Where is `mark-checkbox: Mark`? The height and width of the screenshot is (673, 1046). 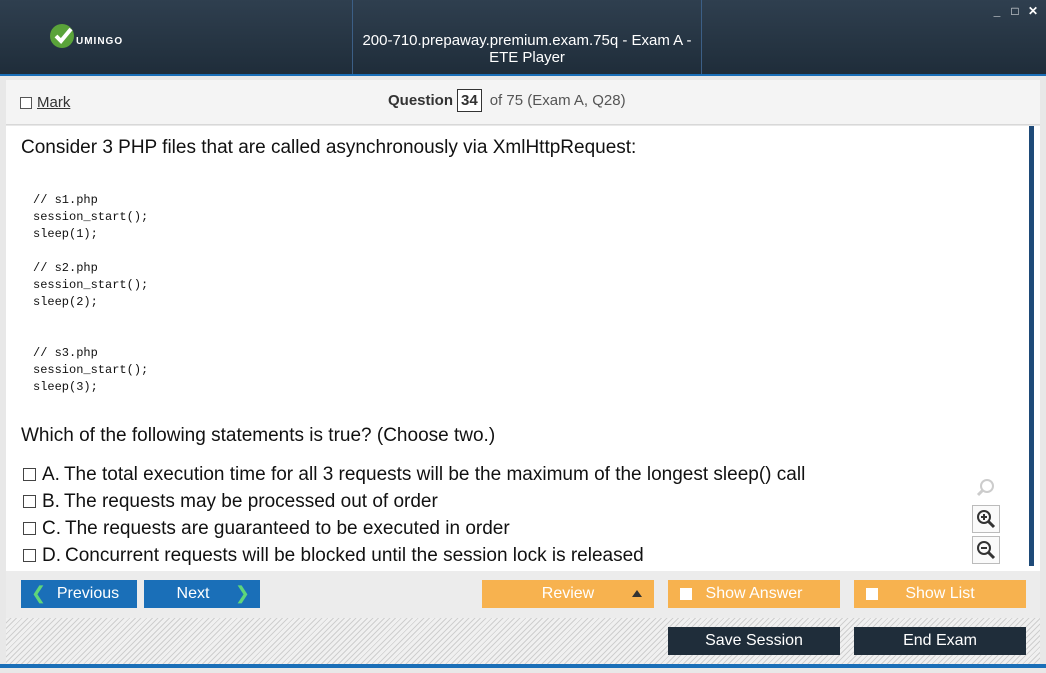
mark-checkbox: Mark is located at coordinates (45, 102).